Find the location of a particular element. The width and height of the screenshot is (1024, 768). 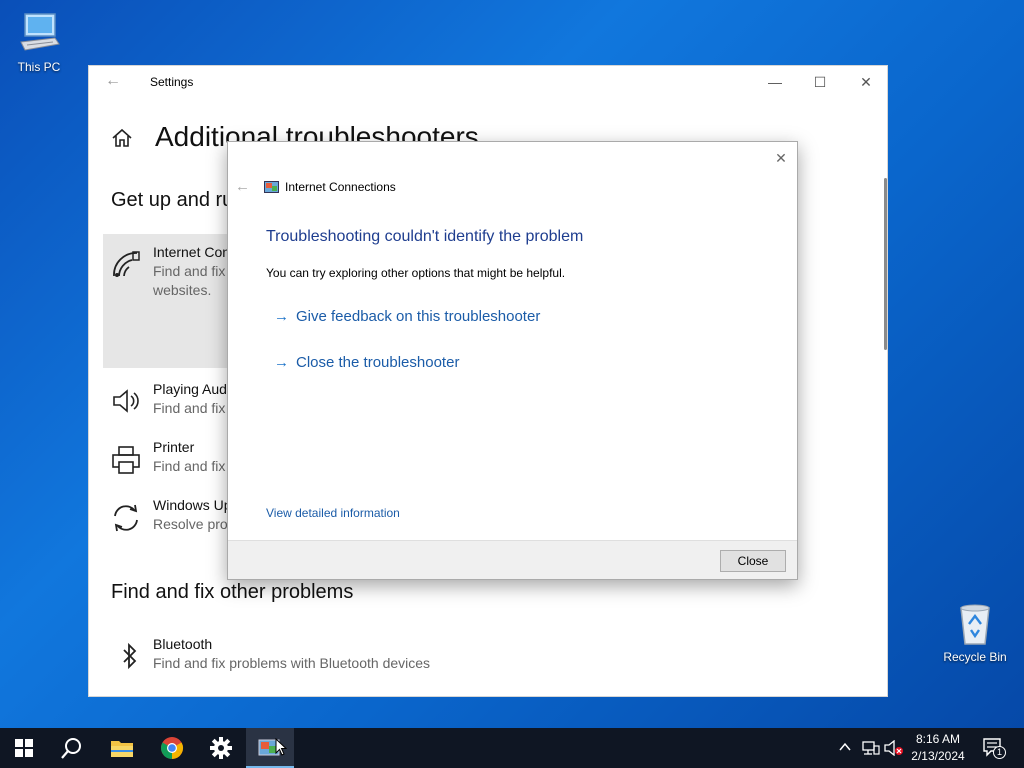

minimize-icon: — is located at coordinates (775, 82).